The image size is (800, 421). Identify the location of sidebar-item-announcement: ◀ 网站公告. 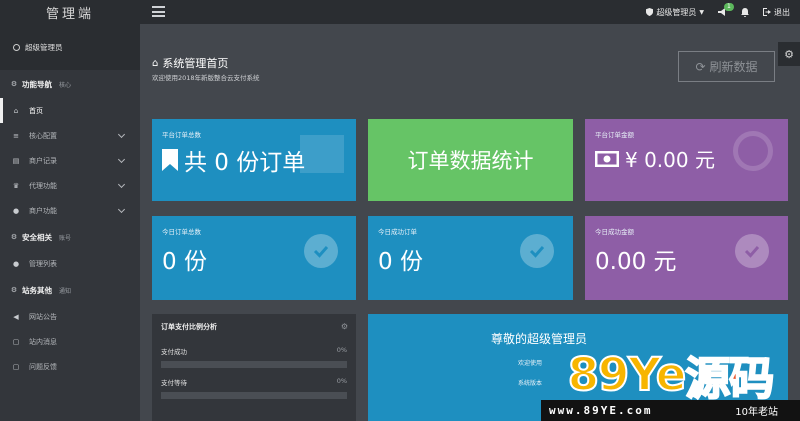
(70, 316).